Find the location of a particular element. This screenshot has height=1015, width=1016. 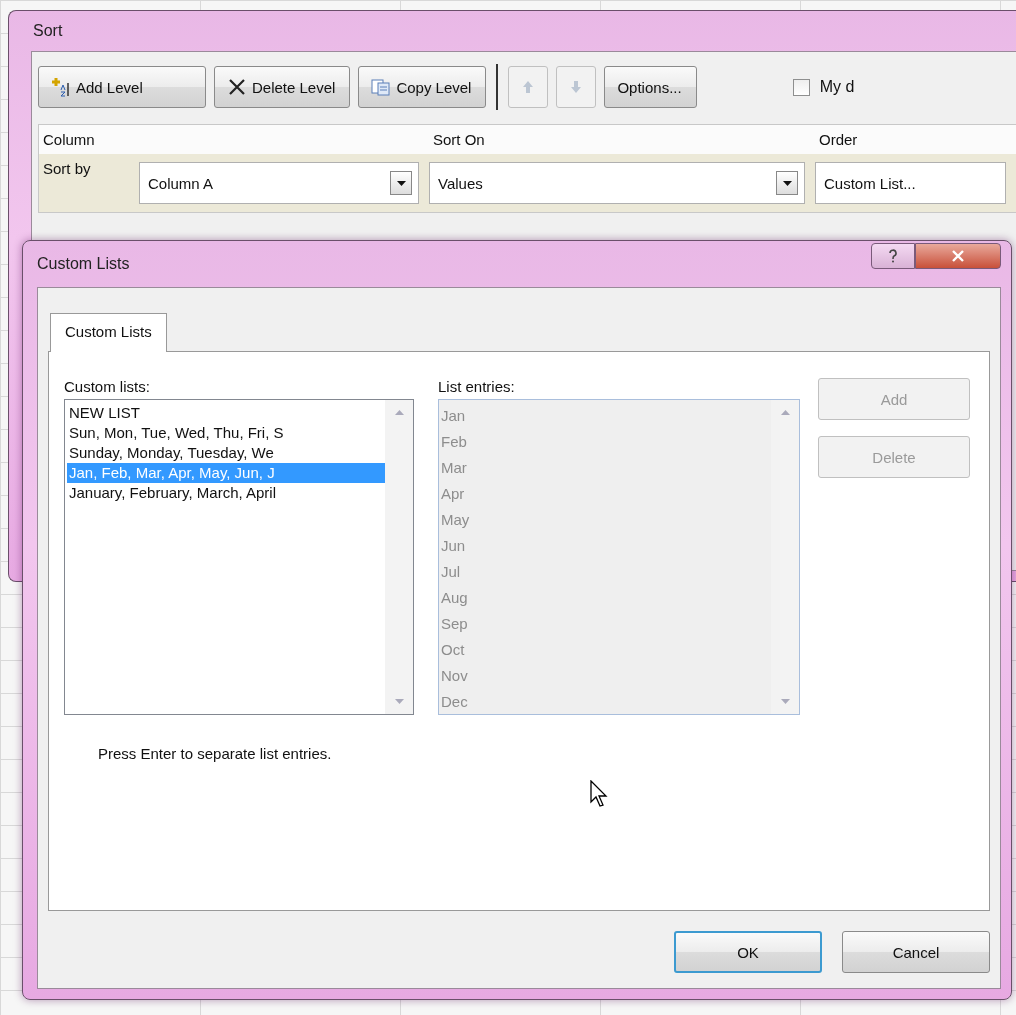

hint-text: Press Enter to separate list entries. is located at coordinates (215, 753).